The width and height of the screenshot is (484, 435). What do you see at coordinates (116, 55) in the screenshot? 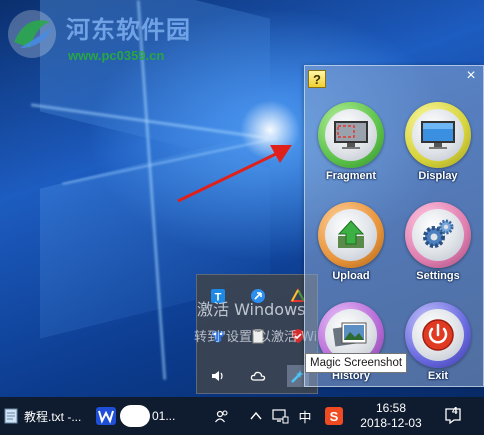
I see `watermark-url: www.pc0359.cn` at bounding box center [116, 55].